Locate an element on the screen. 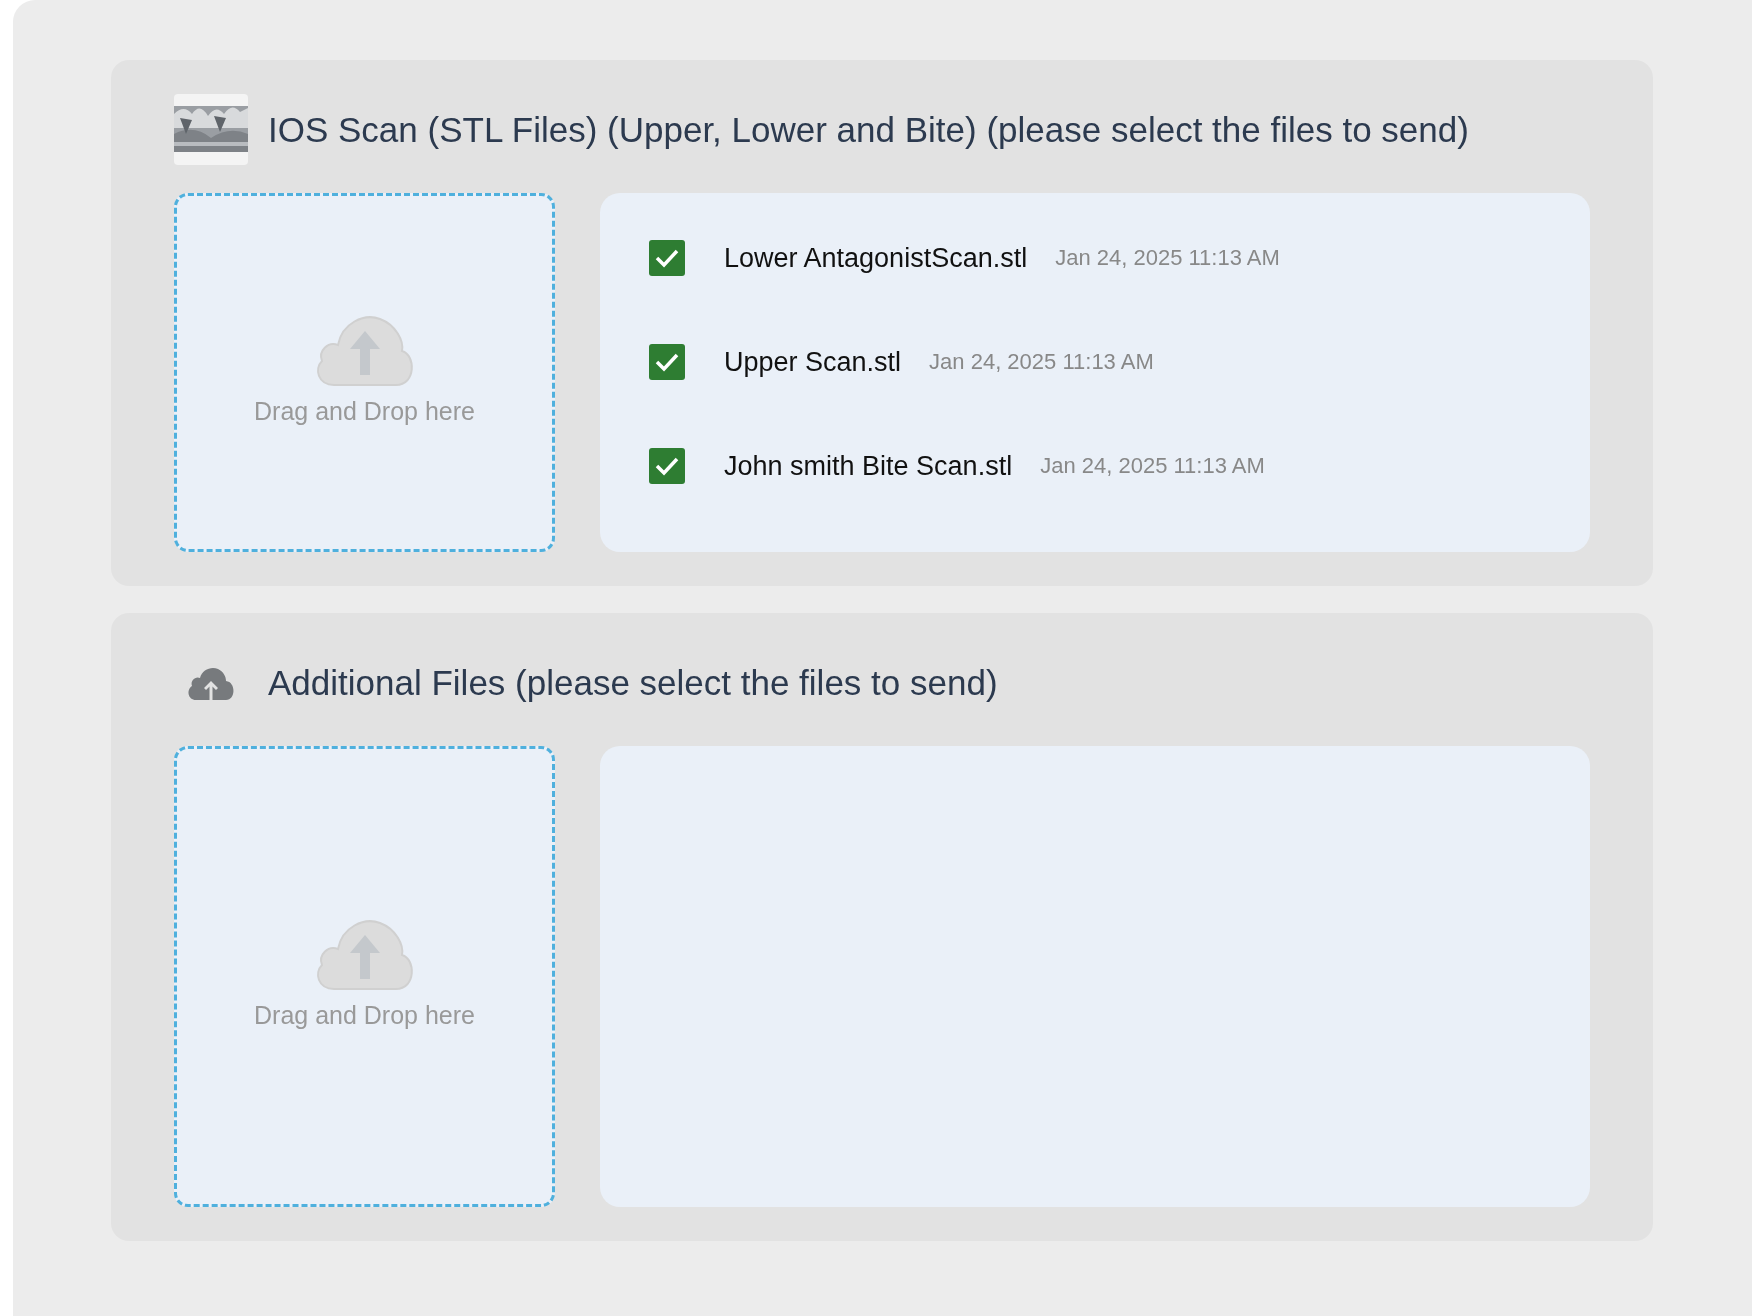 This screenshot has width=1752, height=1316. cloud-upload-icon is located at coordinates (211, 682).